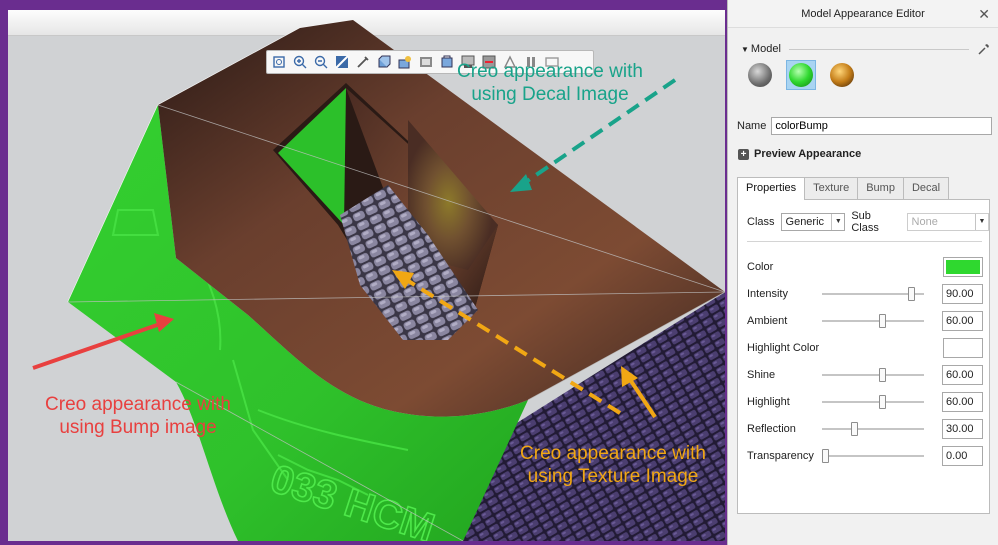  What do you see at coordinates (761, 222) in the screenshot?
I see `class-label: Class` at bounding box center [761, 222].